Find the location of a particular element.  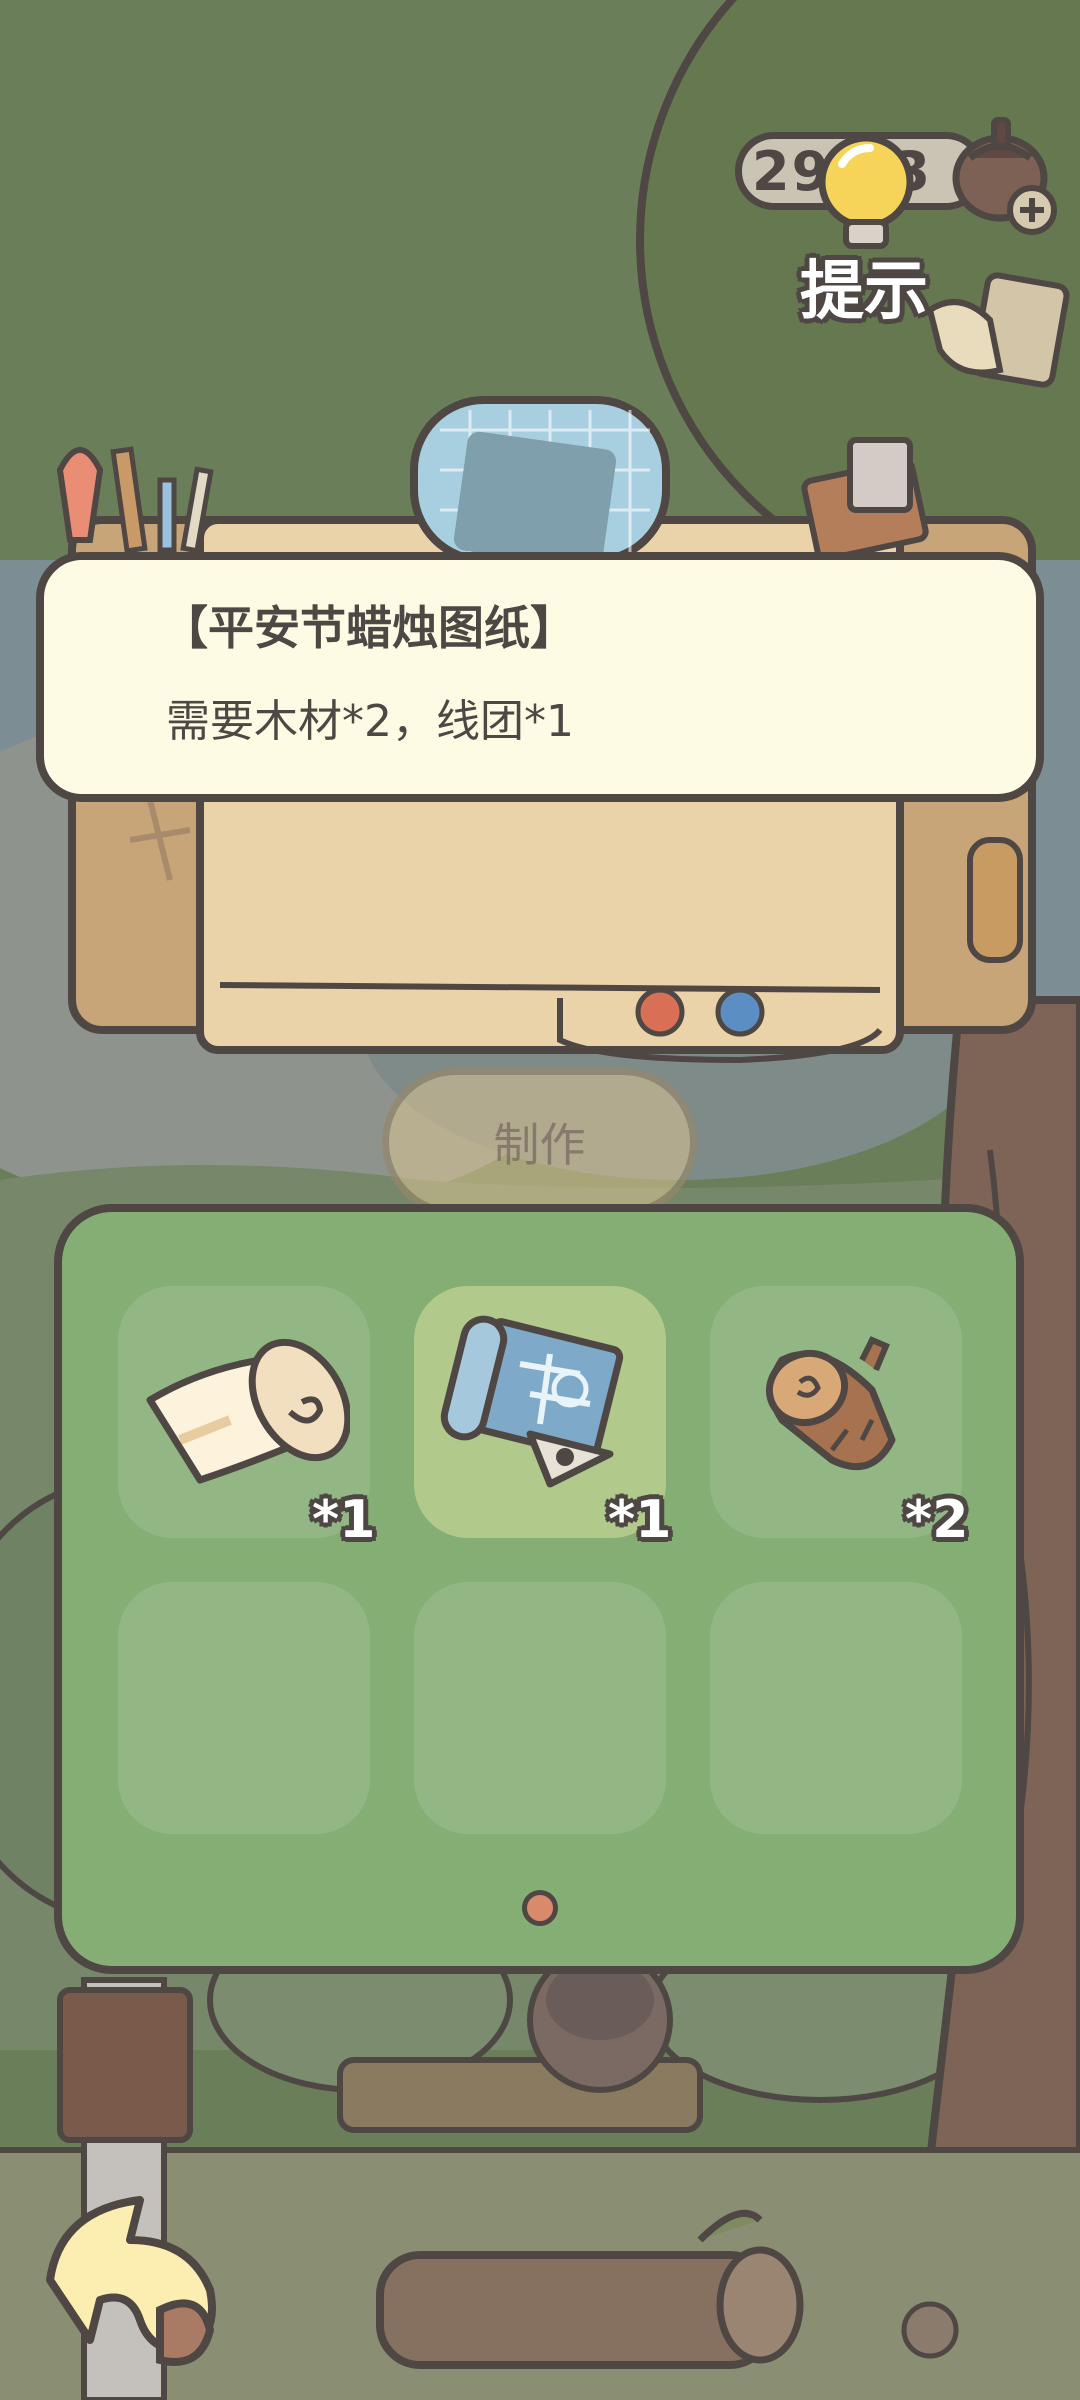

slot-3-quantity: *2 is located at coordinates (937, 1520).